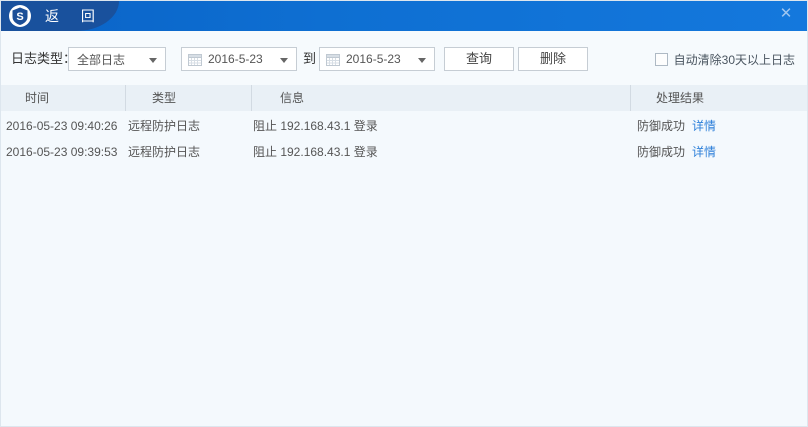 This screenshot has width=808, height=427. Describe the element at coordinates (235, 59) in the screenshot. I see `date-from-value: 2016-5-23` at that location.